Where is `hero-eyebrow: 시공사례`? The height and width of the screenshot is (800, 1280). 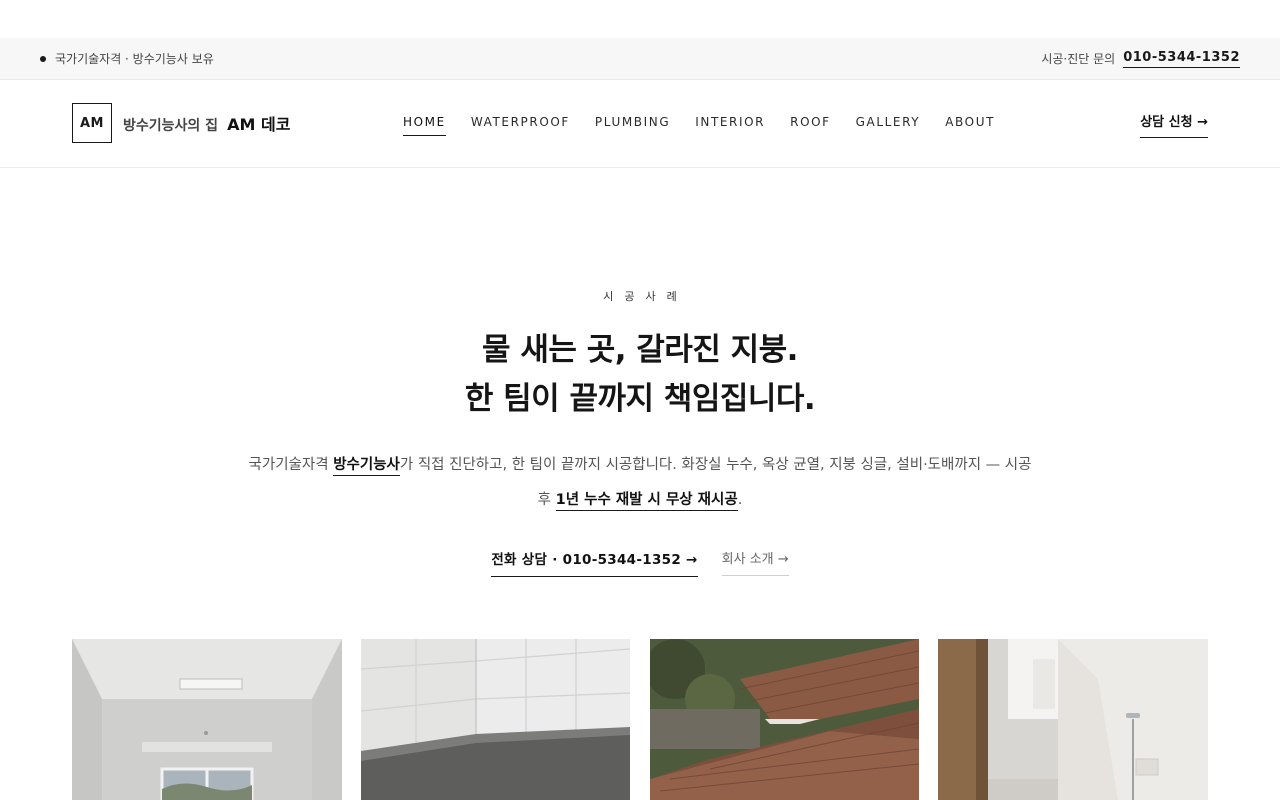
hero-eyebrow: 시공사례 is located at coordinates (645, 296).